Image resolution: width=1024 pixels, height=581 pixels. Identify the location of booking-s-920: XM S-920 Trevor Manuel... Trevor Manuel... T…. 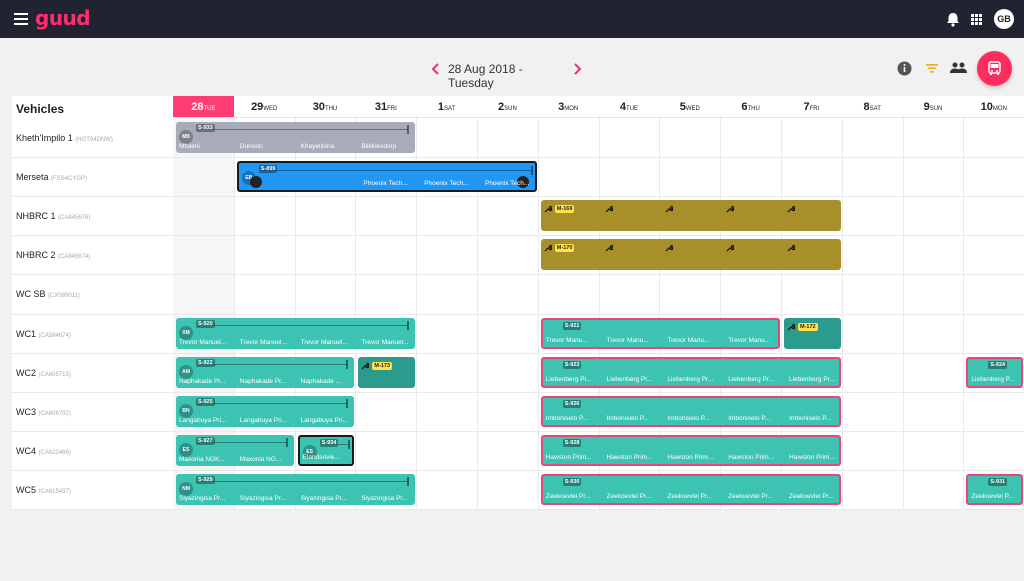
(296, 333).